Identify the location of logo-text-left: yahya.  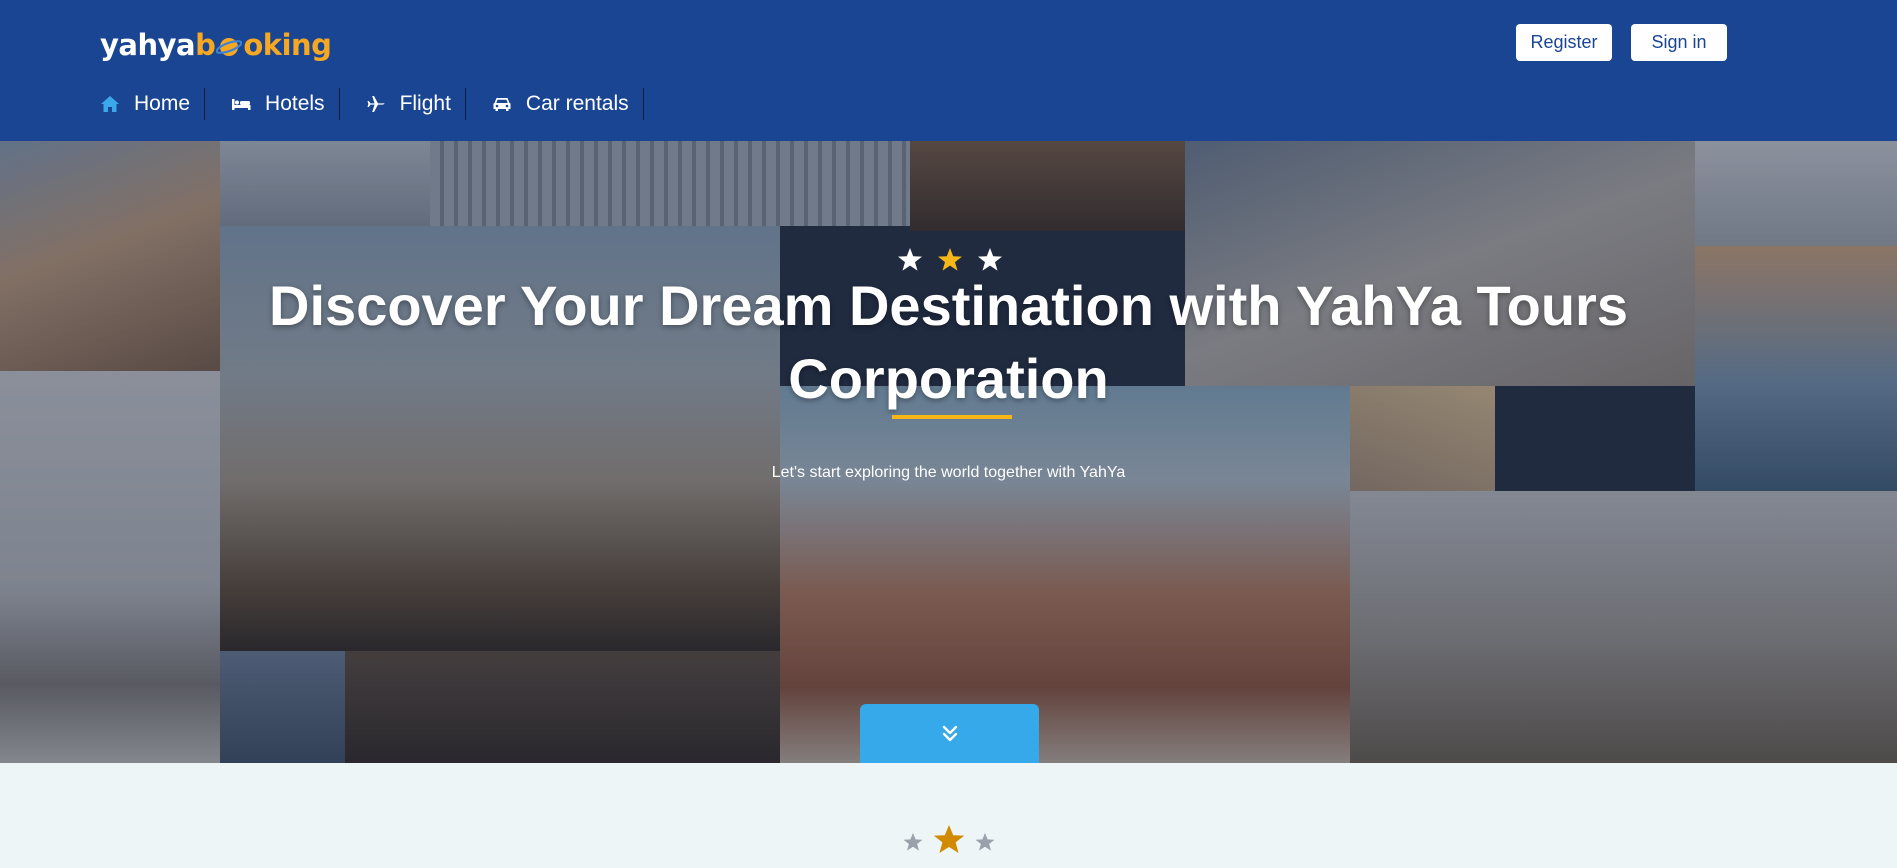
(148, 45).